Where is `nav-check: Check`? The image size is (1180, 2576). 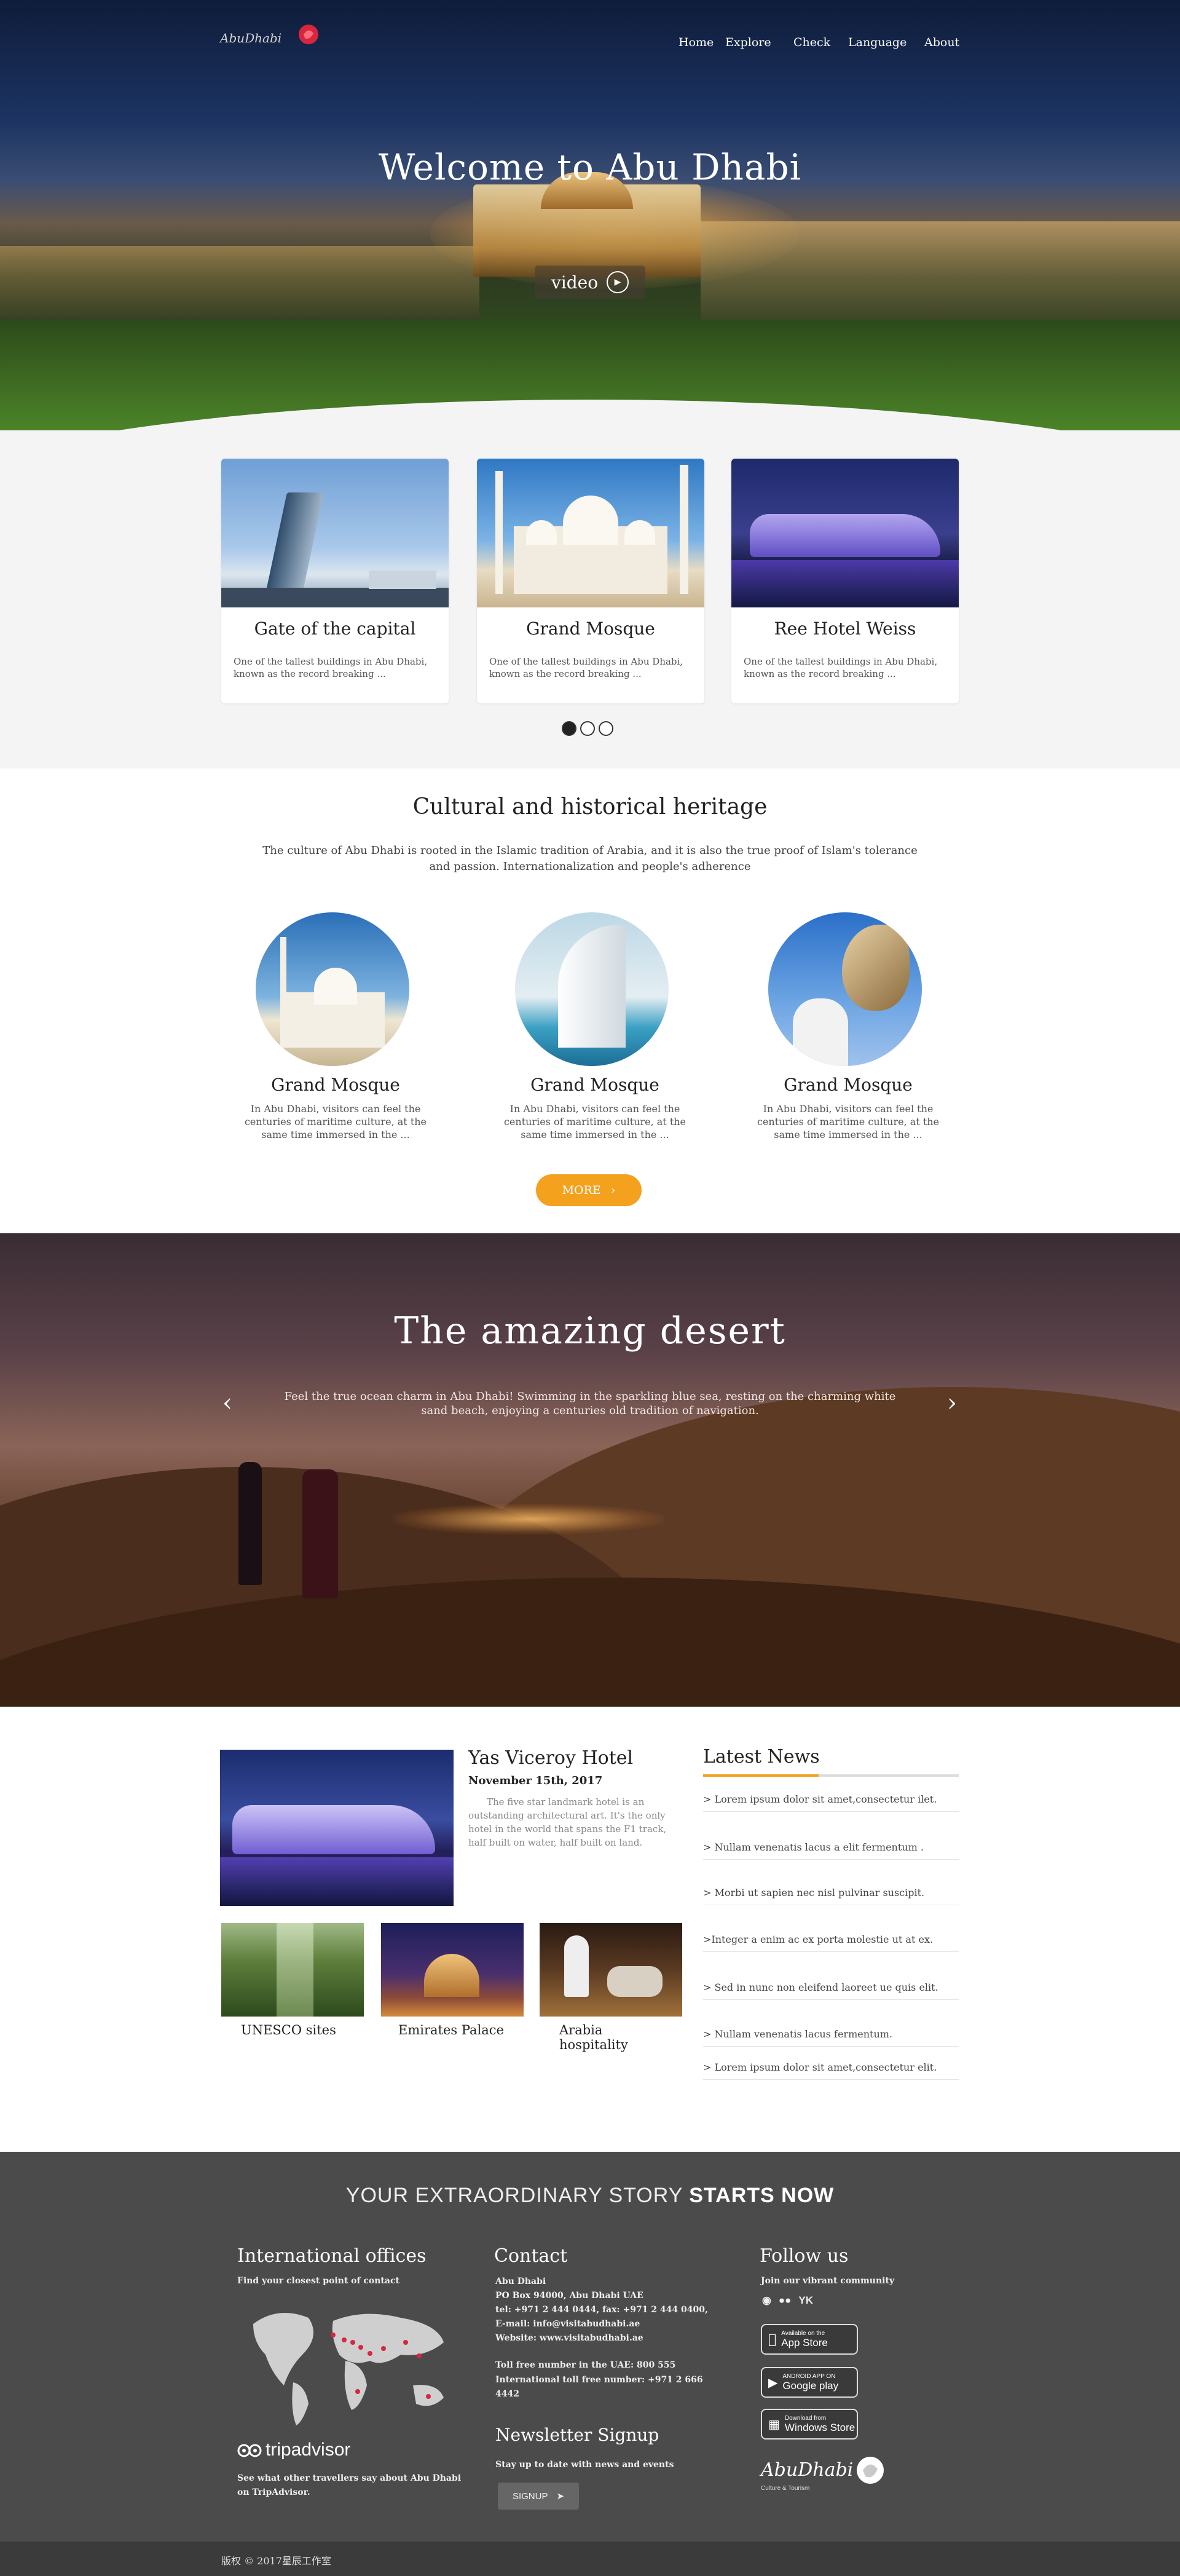 nav-check: Check is located at coordinates (812, 43).